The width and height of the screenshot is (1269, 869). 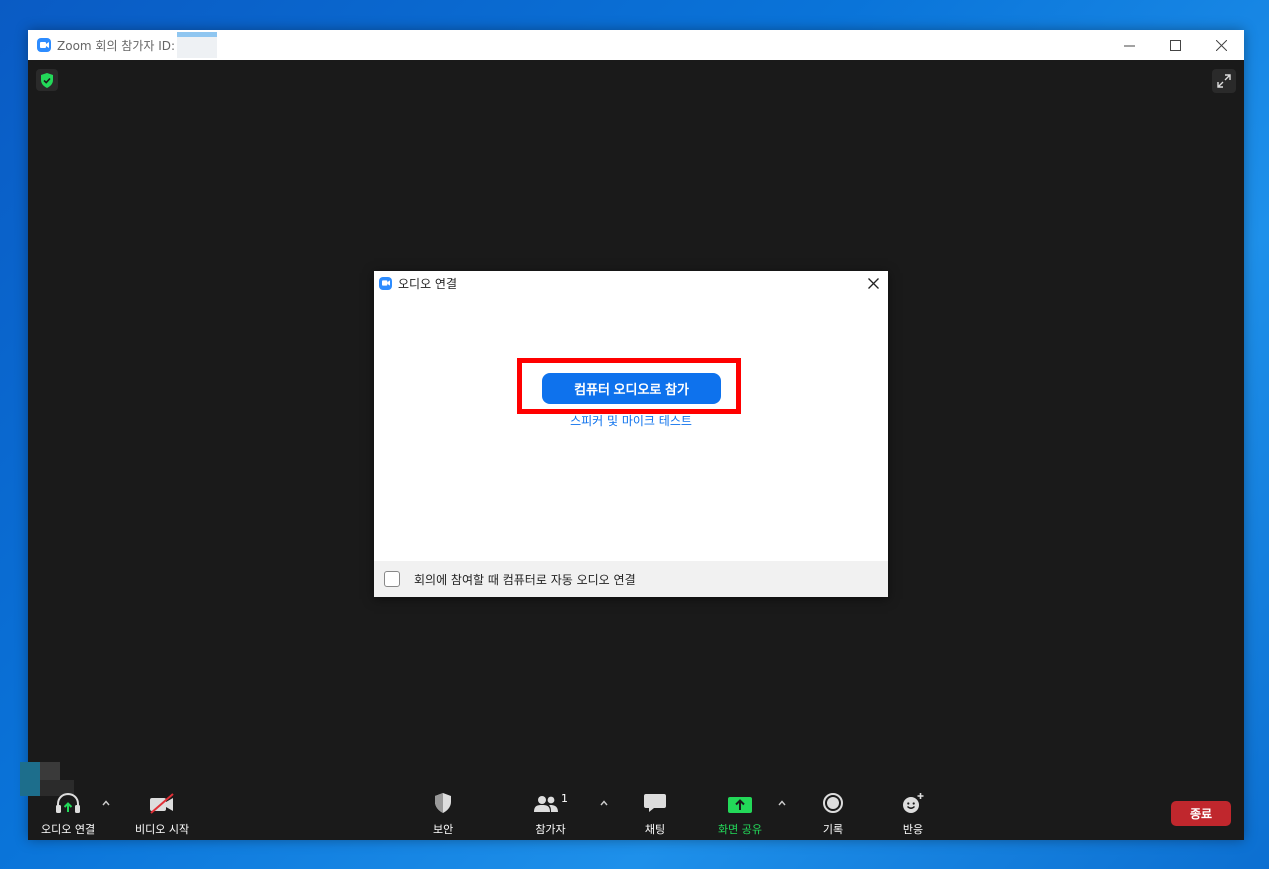 I want to click on start-video-button: 비디오 시작, so click(x=162, y=814).